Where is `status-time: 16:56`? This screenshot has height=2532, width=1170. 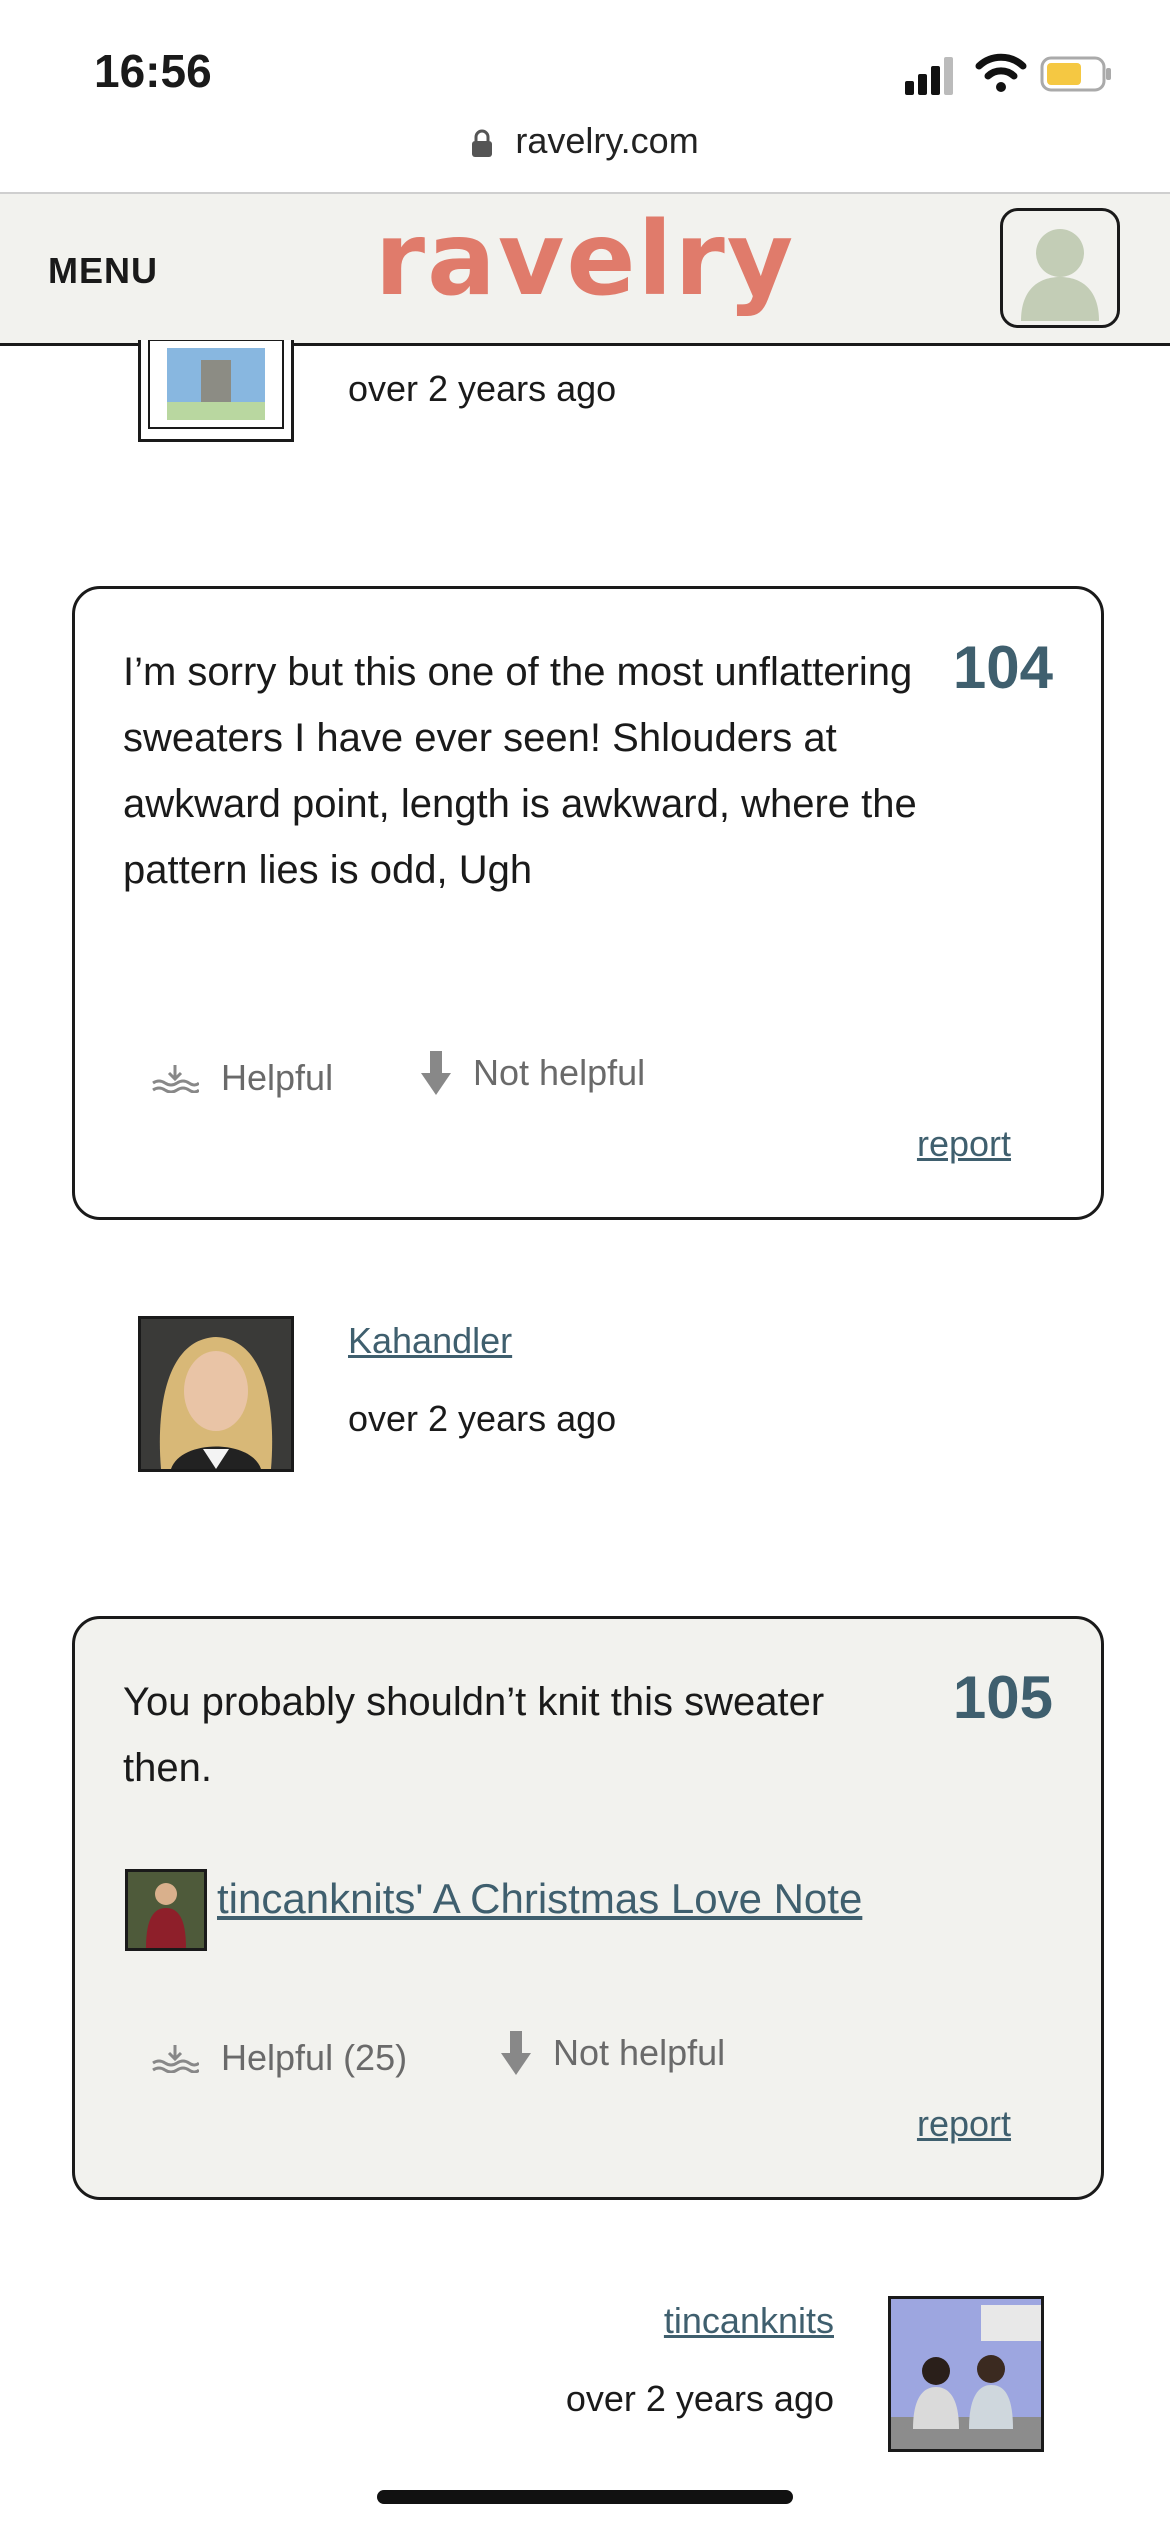
status-time: 16:56 is located at coordinates (153, 71).